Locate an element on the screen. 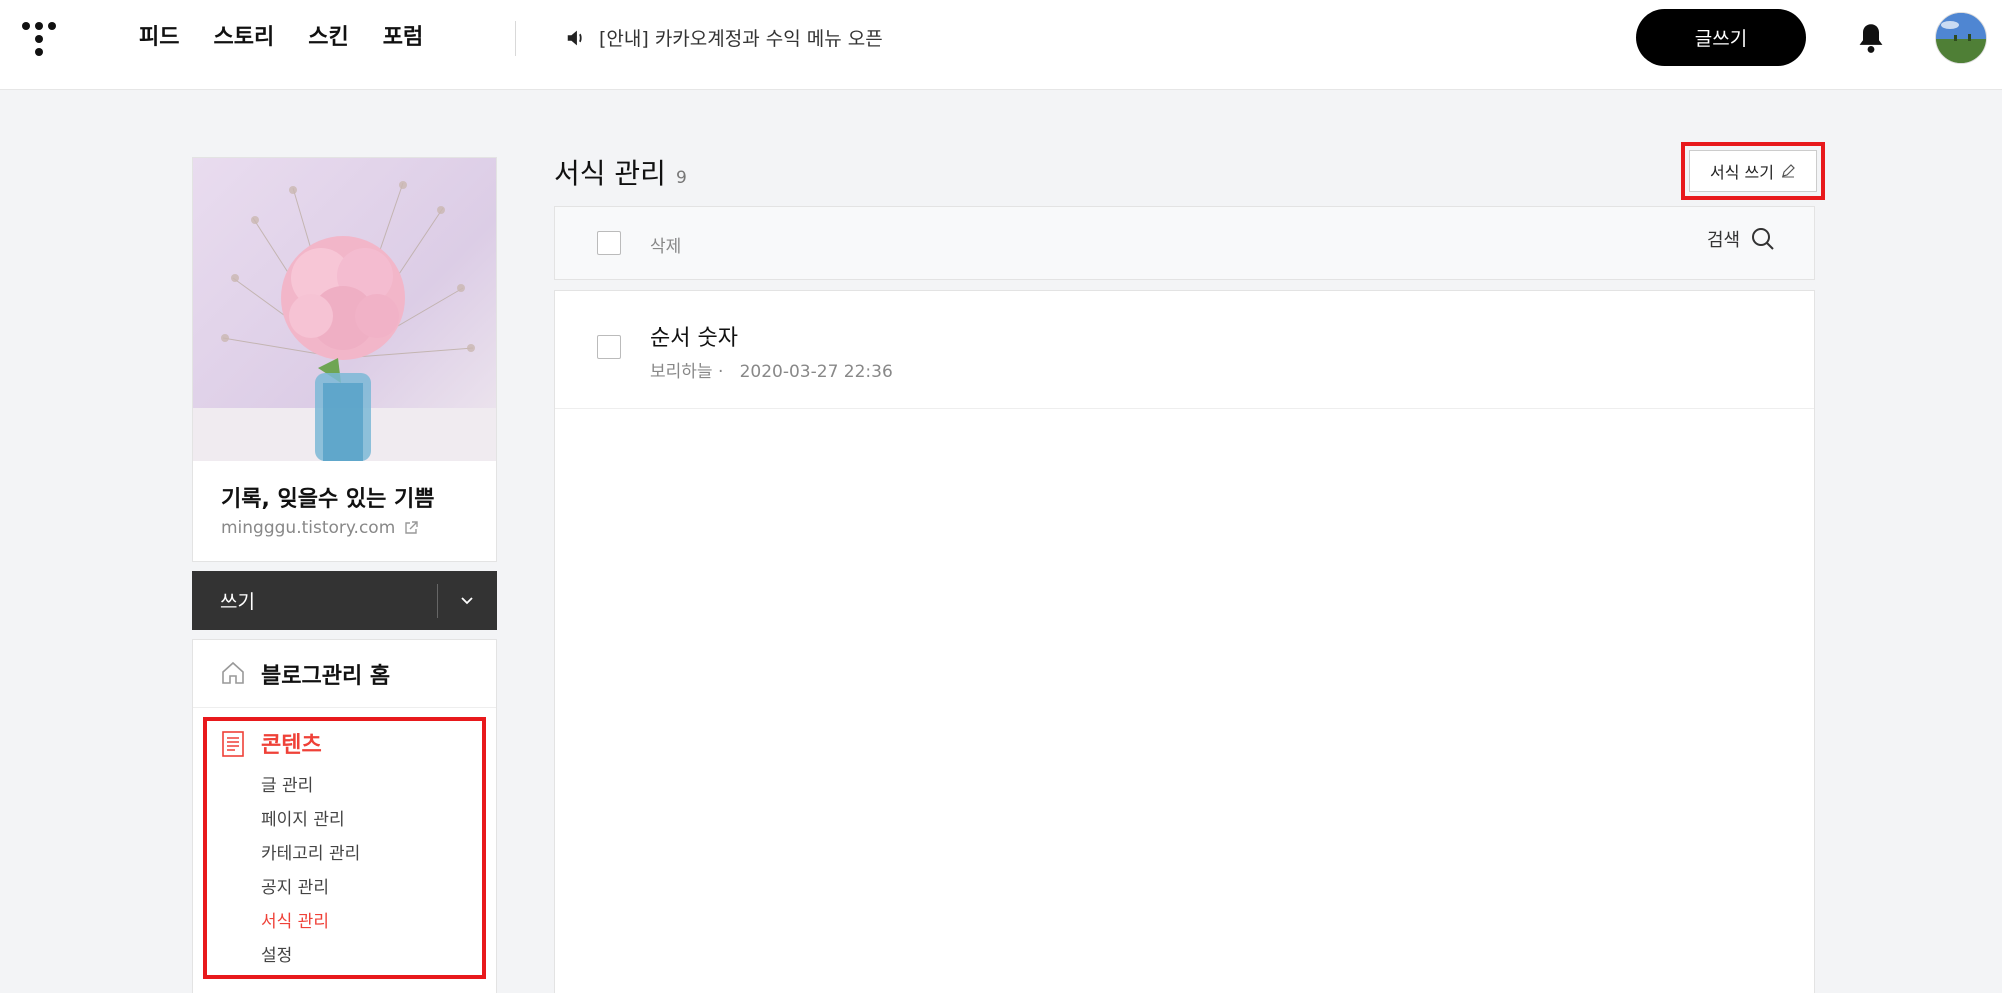 The image size is (2002, 993). nav-skin: 스킨 is located at coordinates (328, 38).